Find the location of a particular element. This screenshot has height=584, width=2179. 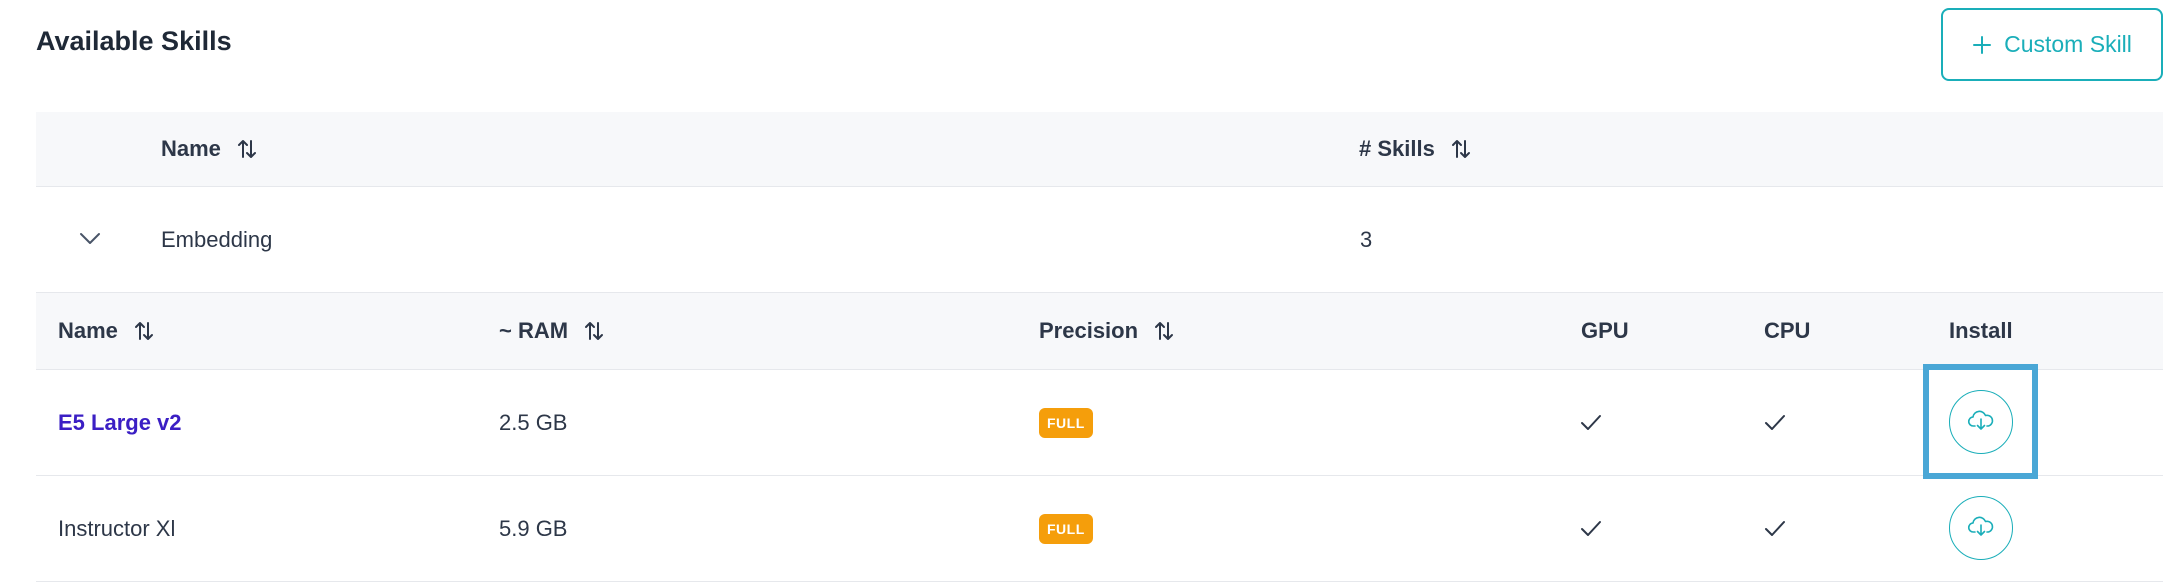

column-header-label: Precision is located at coordinates (1089, 330).